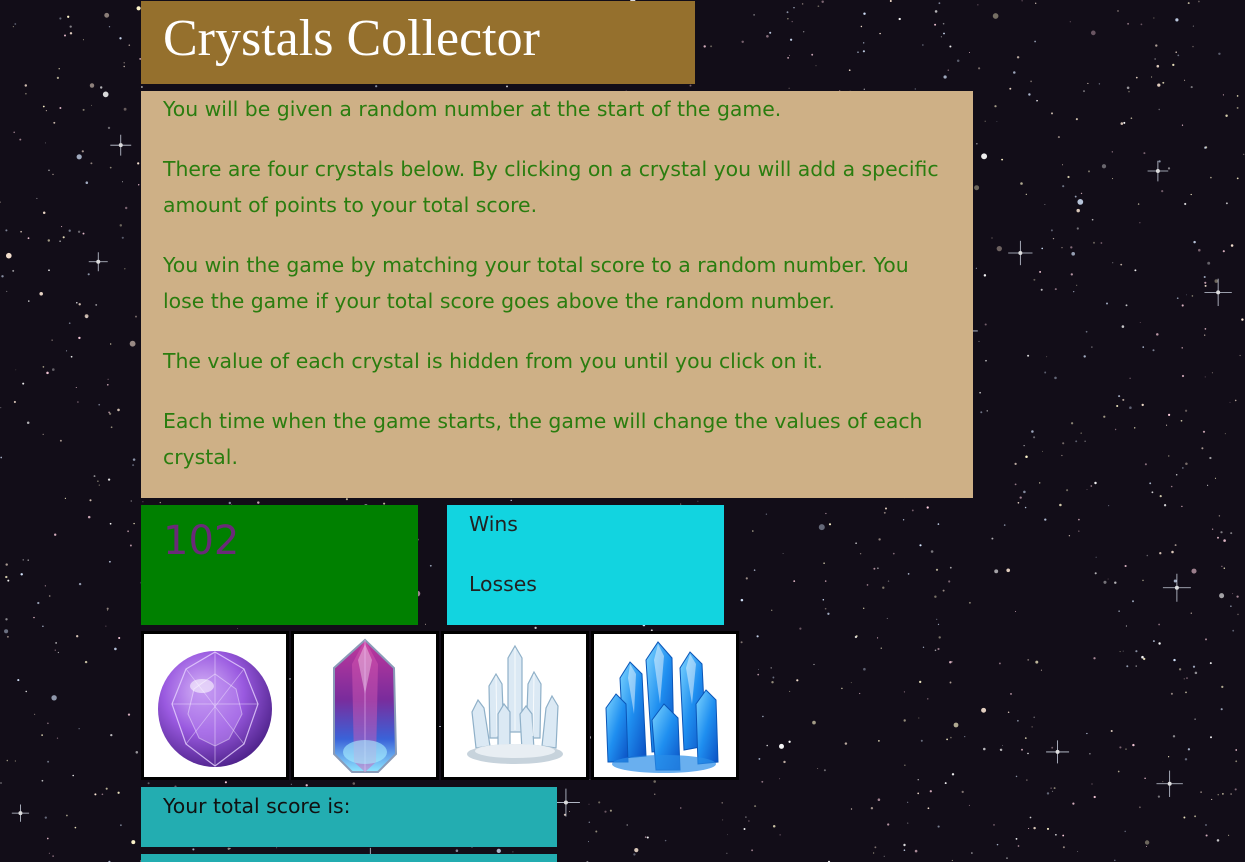  I want to click on title-banner: Crystals Collector, so click(418, 42).